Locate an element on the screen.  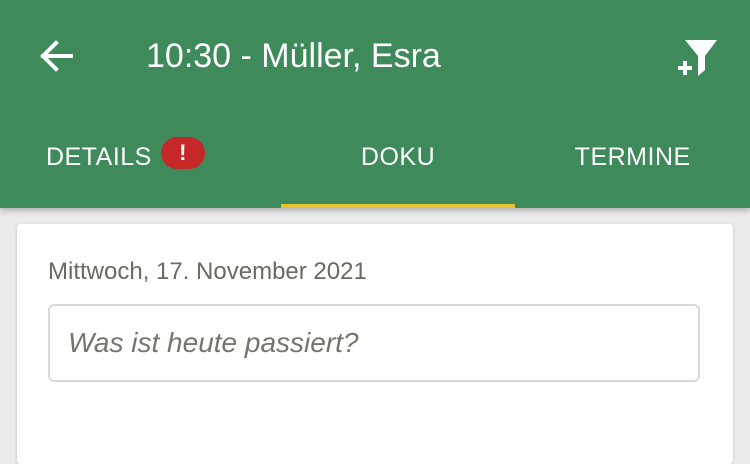
page-title: 10:30 - Müller, Esra is located at coordinates (293, 56).